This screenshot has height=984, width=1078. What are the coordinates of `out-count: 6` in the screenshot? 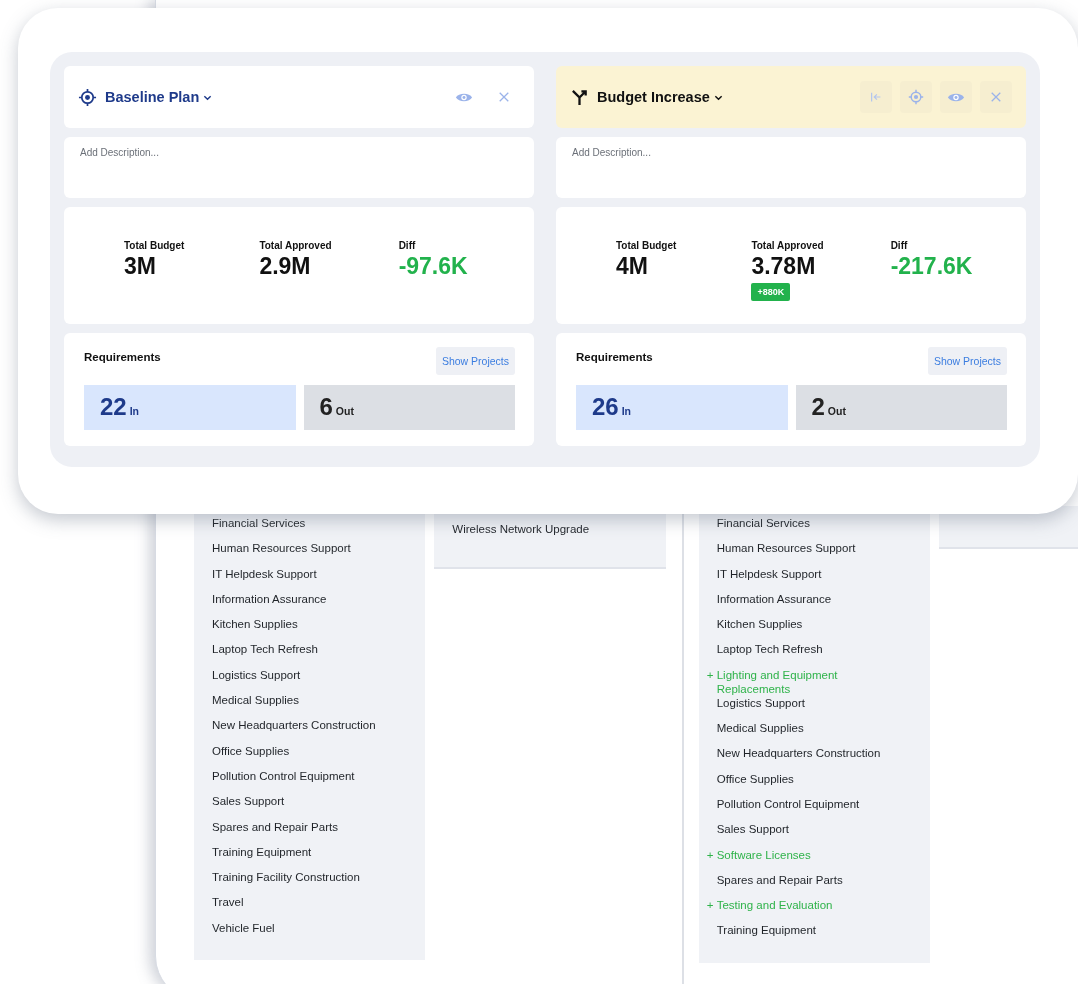 It's located at (326, 407).